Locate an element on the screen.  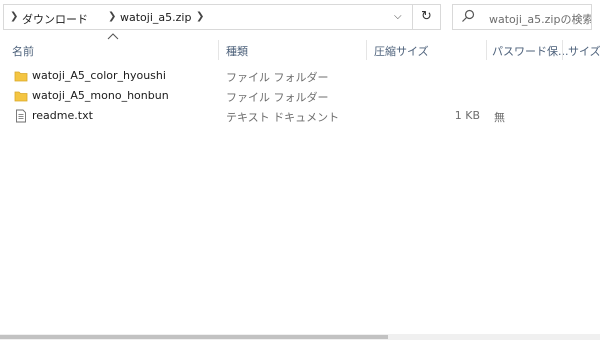
column-header-size: サイズ is located at coordinates (584, 51).